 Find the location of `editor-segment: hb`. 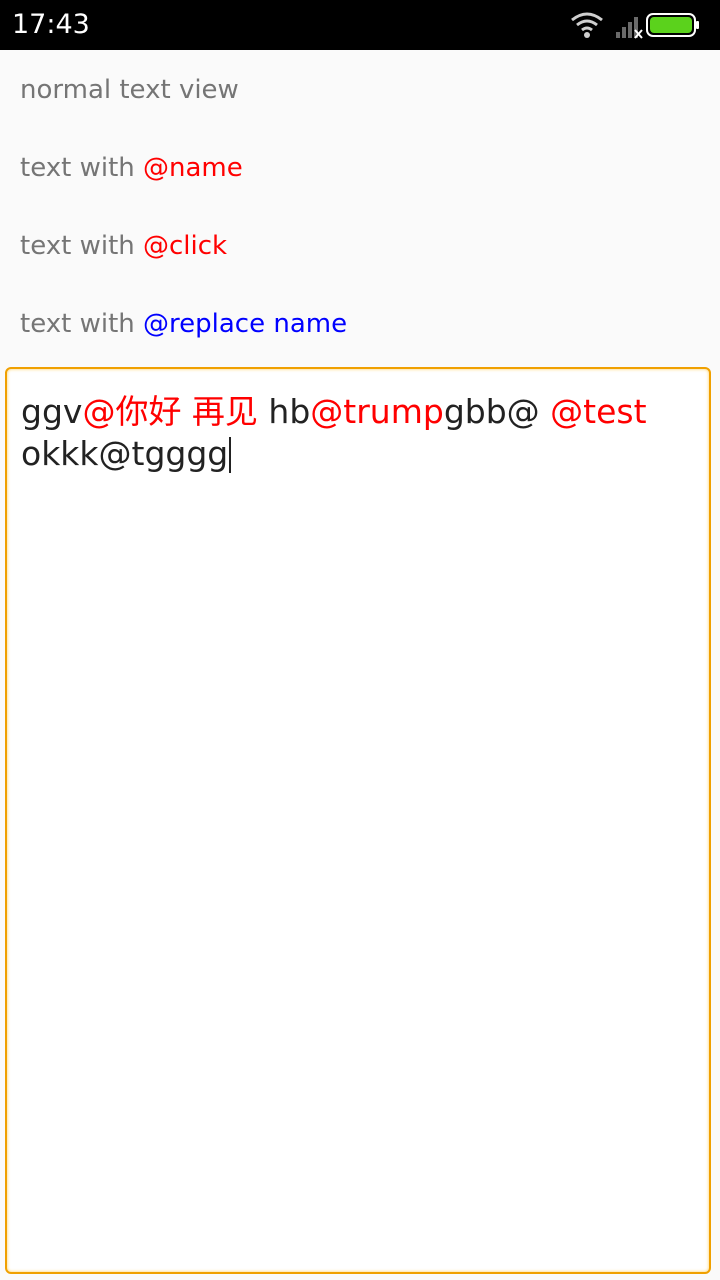

editor-segment: hb is located at coordinates (284, 411).